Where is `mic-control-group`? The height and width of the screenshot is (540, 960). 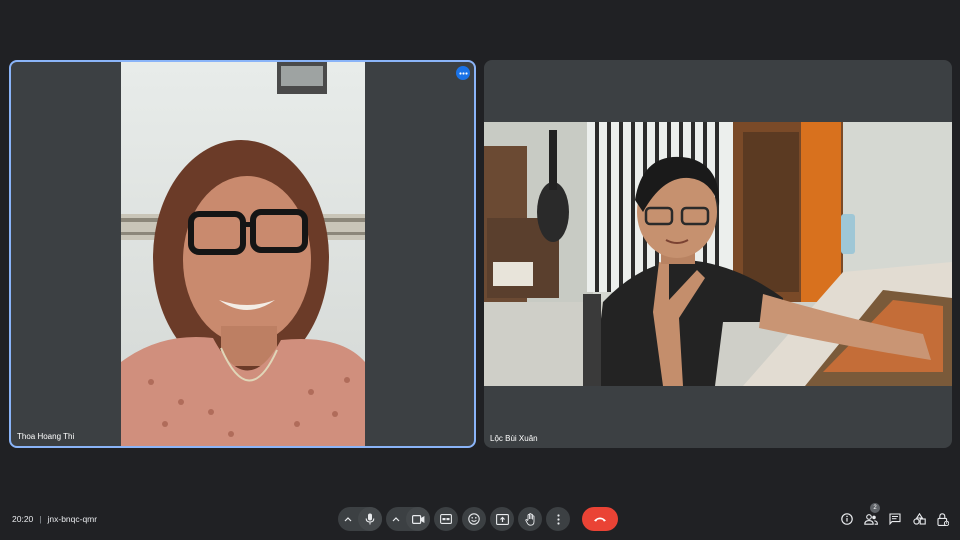 mic-control-group is located at coordinates (360, 519).